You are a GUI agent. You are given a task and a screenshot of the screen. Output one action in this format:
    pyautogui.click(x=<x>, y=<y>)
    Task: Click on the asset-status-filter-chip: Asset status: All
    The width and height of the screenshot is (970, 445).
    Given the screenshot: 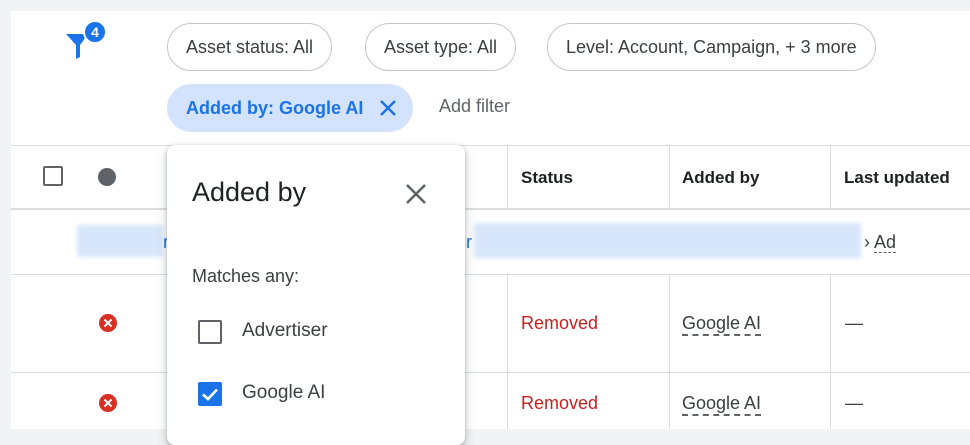 What is the action you would take?
    pyautogui.click(x=250, y=47)
    